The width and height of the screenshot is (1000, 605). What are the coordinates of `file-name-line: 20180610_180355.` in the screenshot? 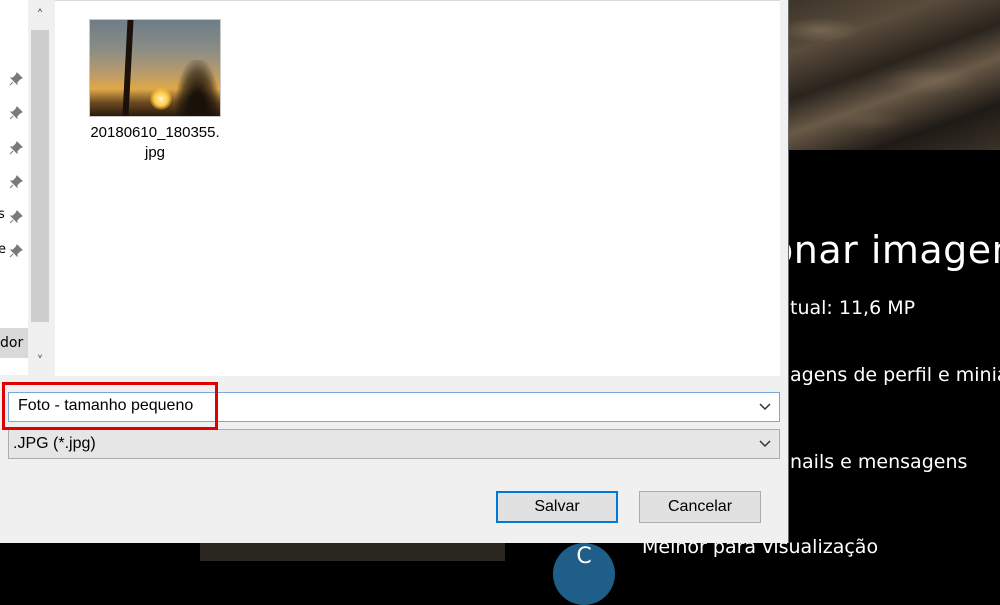 It's located at (155, 132).